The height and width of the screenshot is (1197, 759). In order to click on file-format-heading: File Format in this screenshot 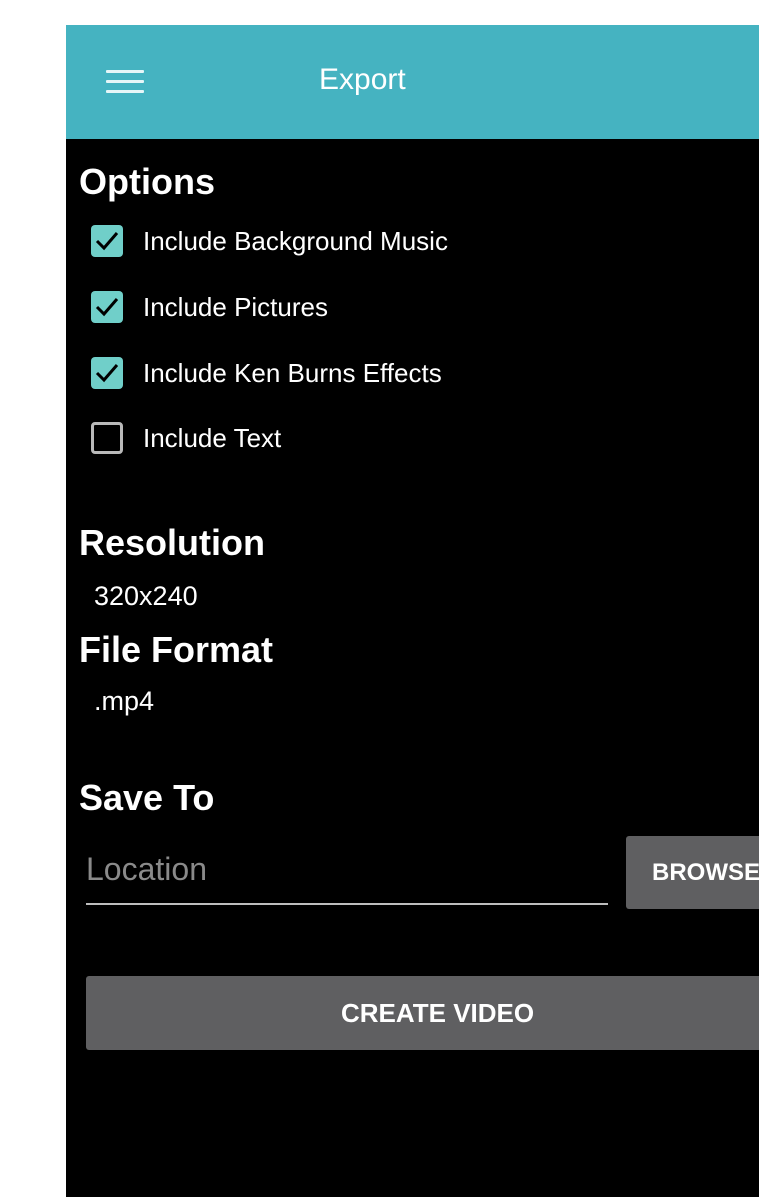, I will do `click(176, 649)`.